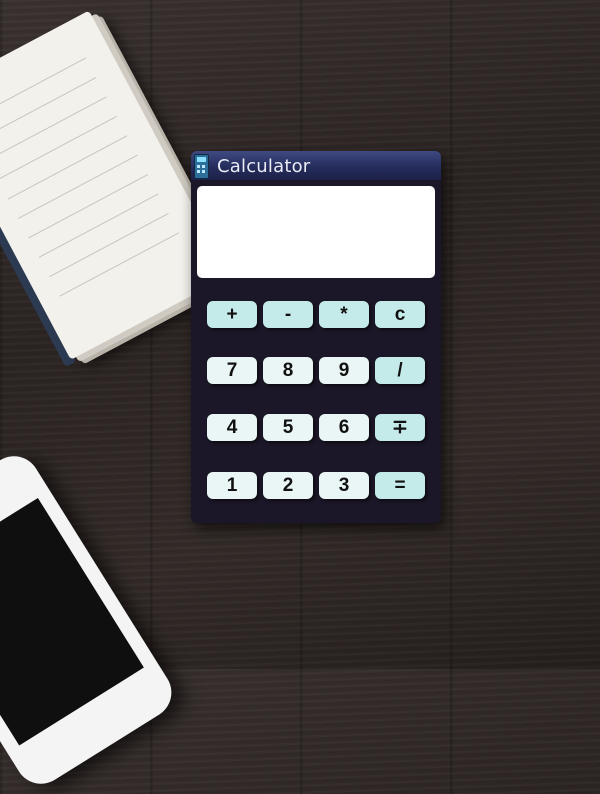  What do you see at coordinates (316, 232) in the screenshot?
I see `result-display` at bounding box center [316, 232].